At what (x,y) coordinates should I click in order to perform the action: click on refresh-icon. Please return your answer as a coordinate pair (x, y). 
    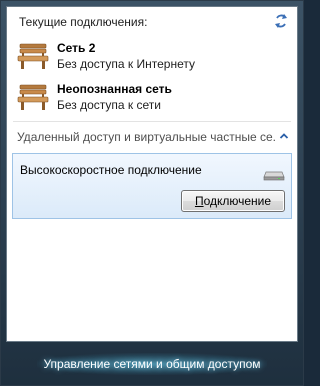
    Looking at the image, I should click on (281, 21).